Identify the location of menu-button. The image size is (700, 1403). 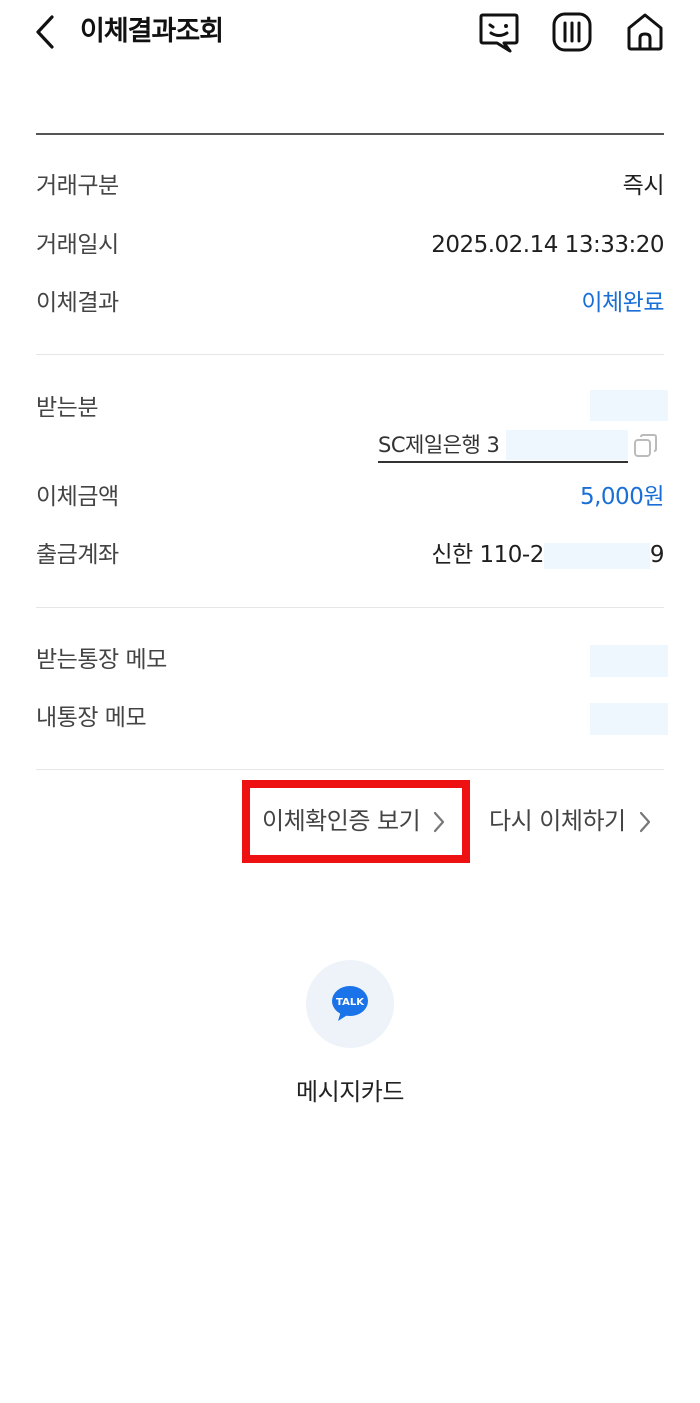
(572, 32).